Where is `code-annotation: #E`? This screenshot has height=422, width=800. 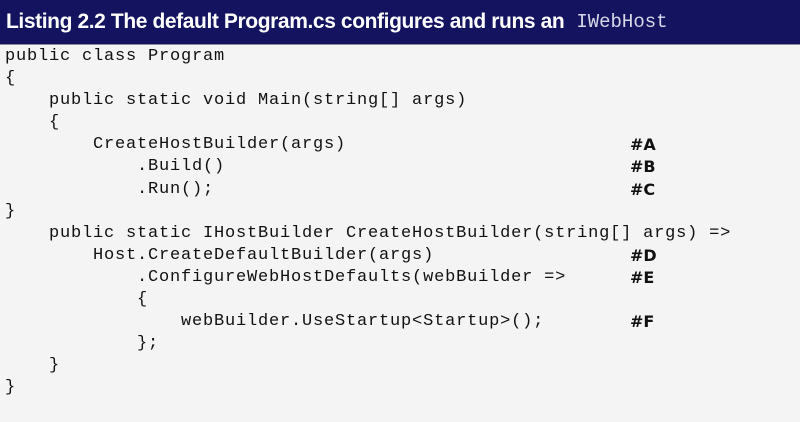
code-annotation: #E is located at coordinates (642, 277).